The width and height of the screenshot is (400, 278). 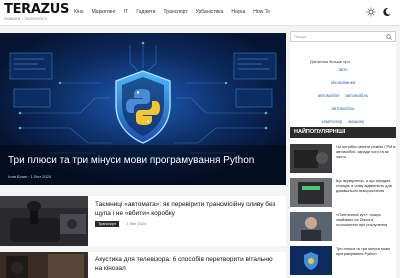 I want to click on sun-icon, so click(x=371, y=12).